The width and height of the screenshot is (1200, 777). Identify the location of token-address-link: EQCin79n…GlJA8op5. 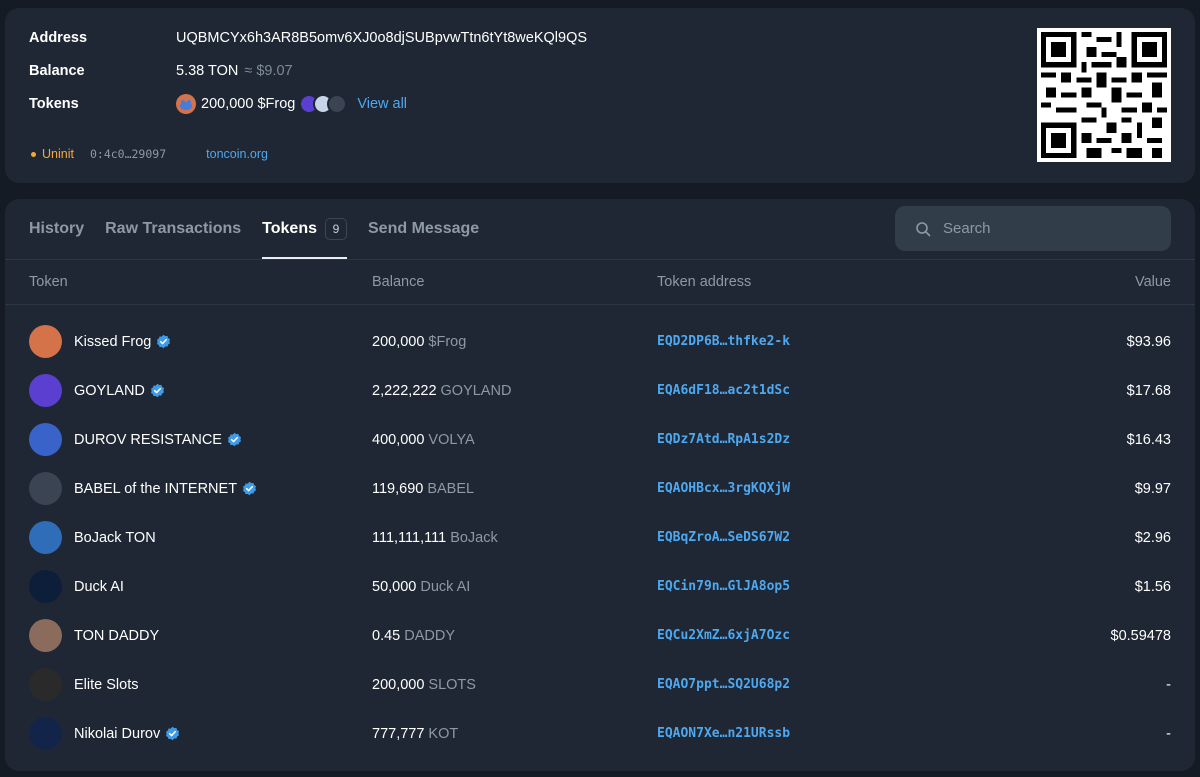
(723, 586).